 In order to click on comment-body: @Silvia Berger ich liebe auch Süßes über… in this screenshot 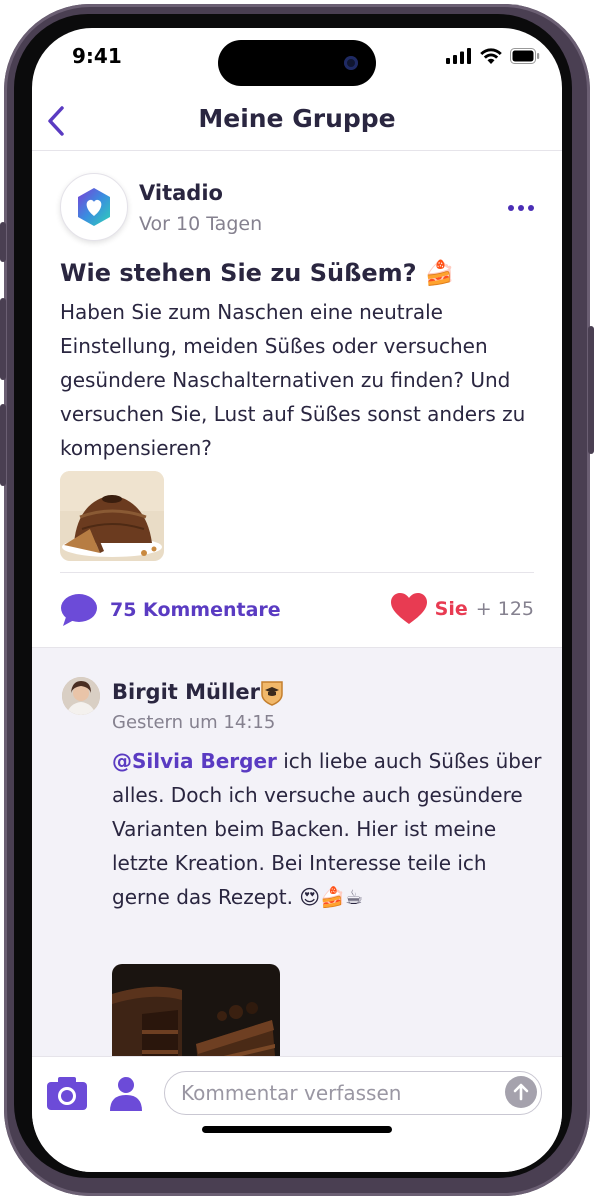, I will do `click(327, 829)`.